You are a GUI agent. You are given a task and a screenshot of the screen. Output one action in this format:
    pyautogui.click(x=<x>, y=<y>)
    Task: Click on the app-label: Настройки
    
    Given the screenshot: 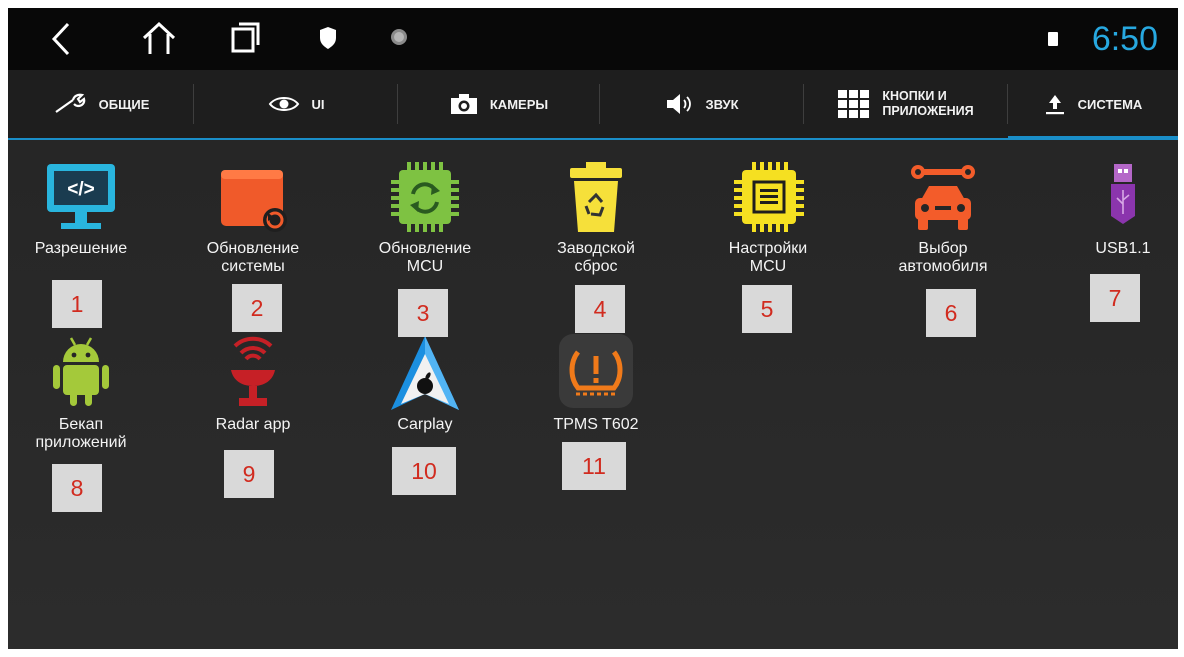 What is the action you would take?
    pyautogui.click(x=768, y=248)
    